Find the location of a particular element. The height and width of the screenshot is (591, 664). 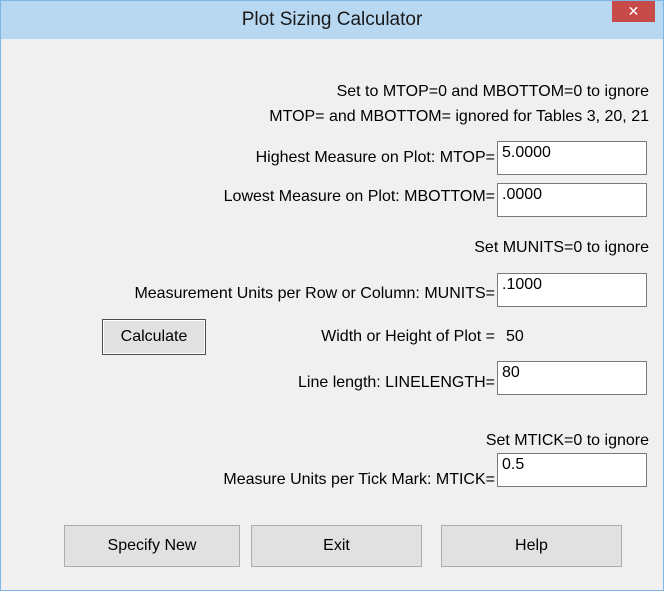

window-title: Plot Sizing Calculator is located at coordinates (332, 19).